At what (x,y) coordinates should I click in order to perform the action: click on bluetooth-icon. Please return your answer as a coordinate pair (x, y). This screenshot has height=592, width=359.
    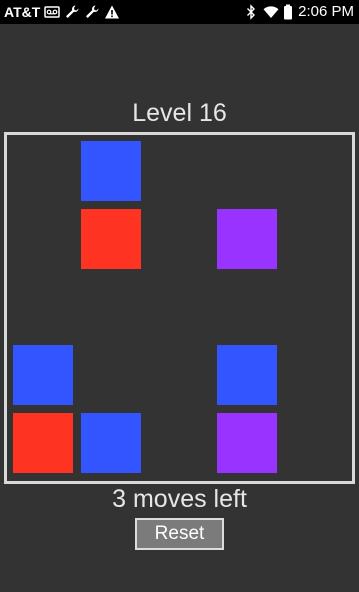
    Looking at the image, I should click on (251, 12).